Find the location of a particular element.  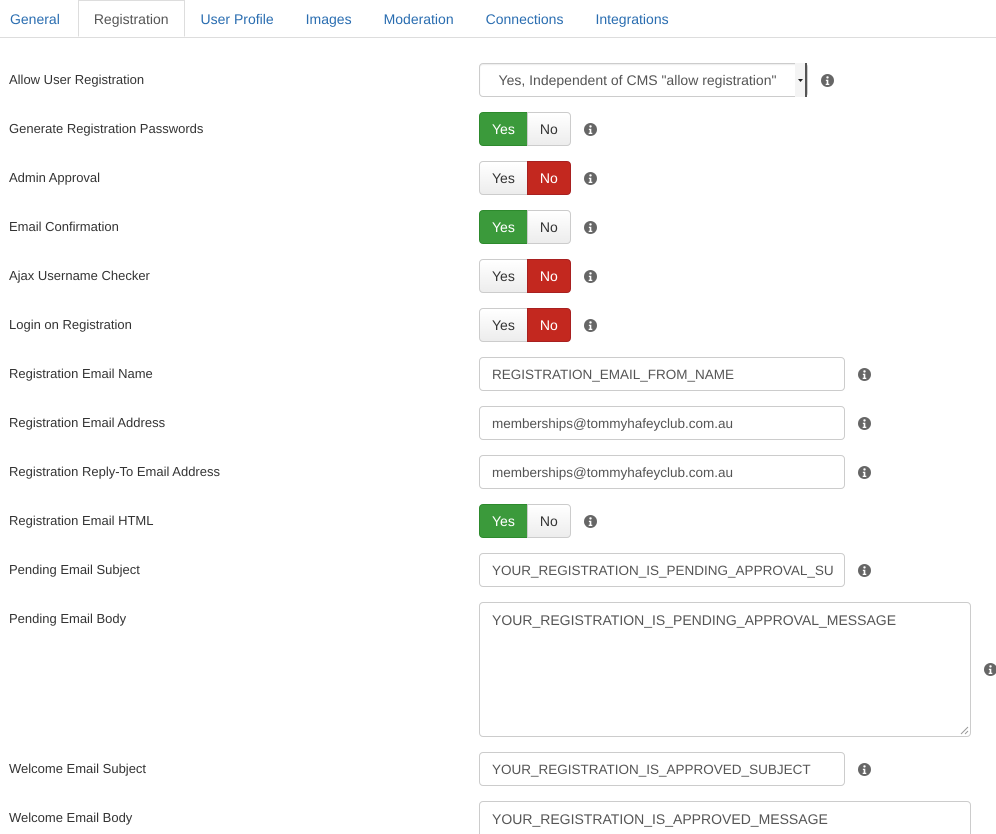

field-label: Pending Email Subject is located at coordinates (75, 570).